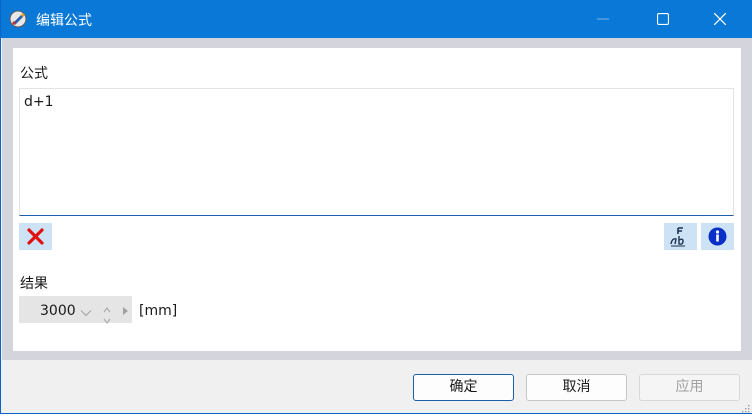  I want to click on window-title: 编辑公式, so click(64, 21).